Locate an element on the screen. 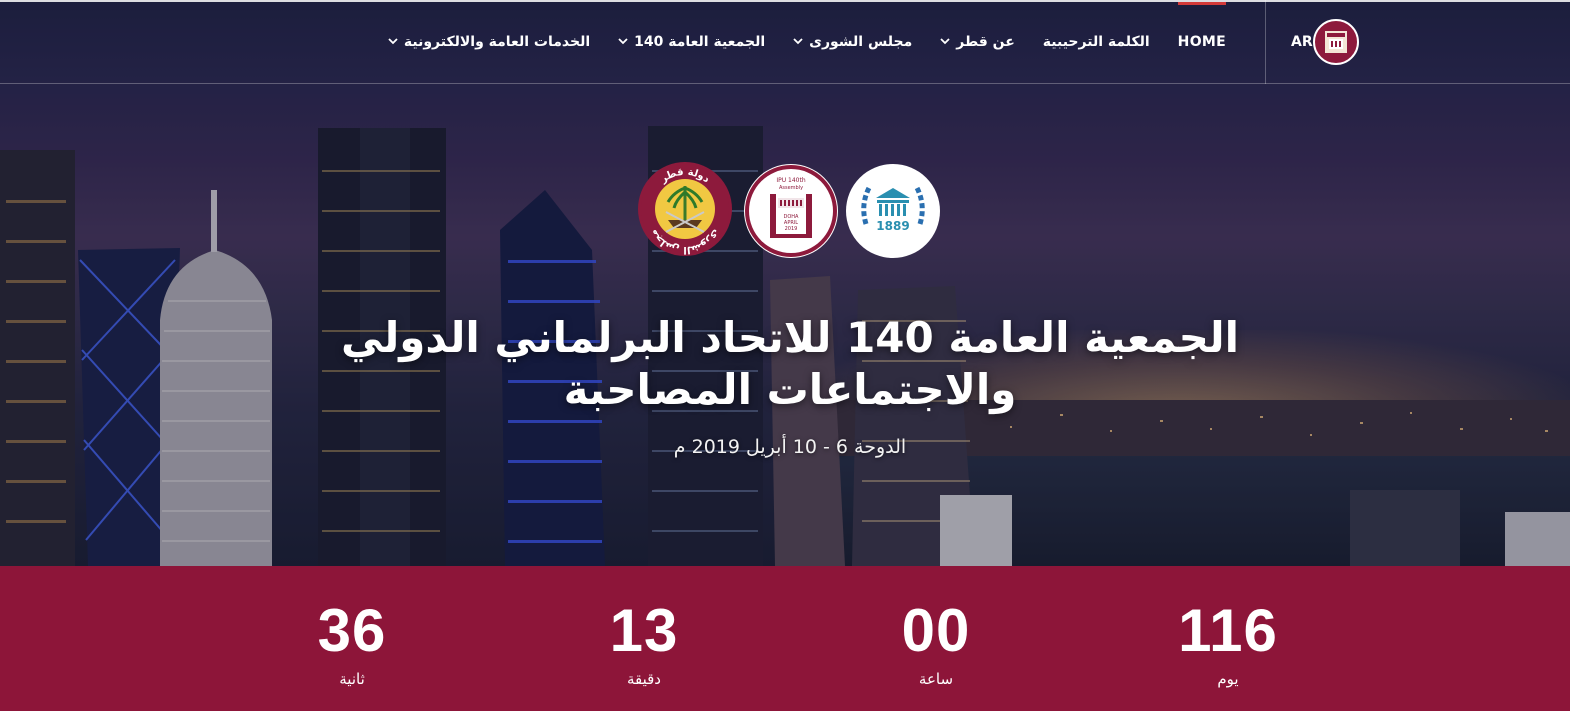 This screenshot has width=1570, height=711. nav-item-welcome-speech: الكلمة الترحيبية is located at coordinates (1096, 42).